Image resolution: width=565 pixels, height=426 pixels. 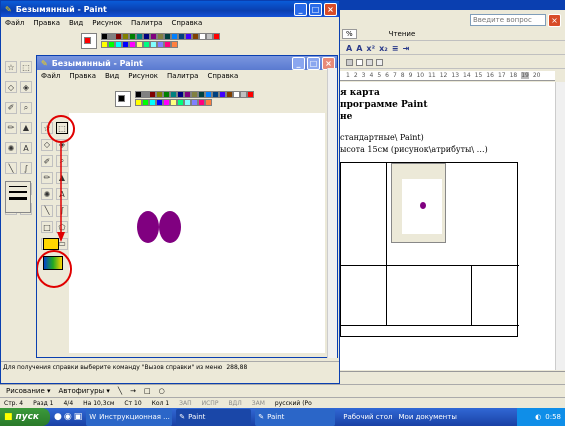 What do you see at coordinates (508, 20) in the screenshot?
I see `help-search-input: Введите вопрос` at bounding box center [508, 20].